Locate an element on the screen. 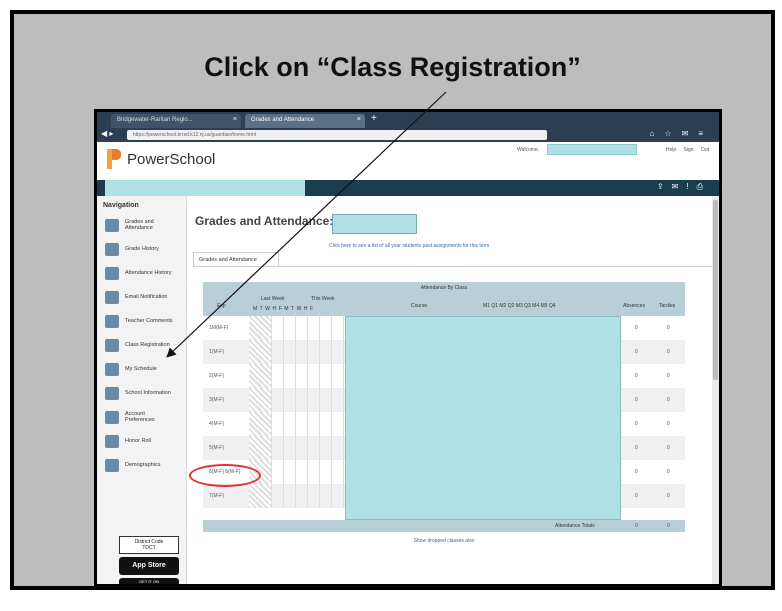 This screenshot has width=782, height=611. this-week-header: This Week is located at coordinates (323, 299).